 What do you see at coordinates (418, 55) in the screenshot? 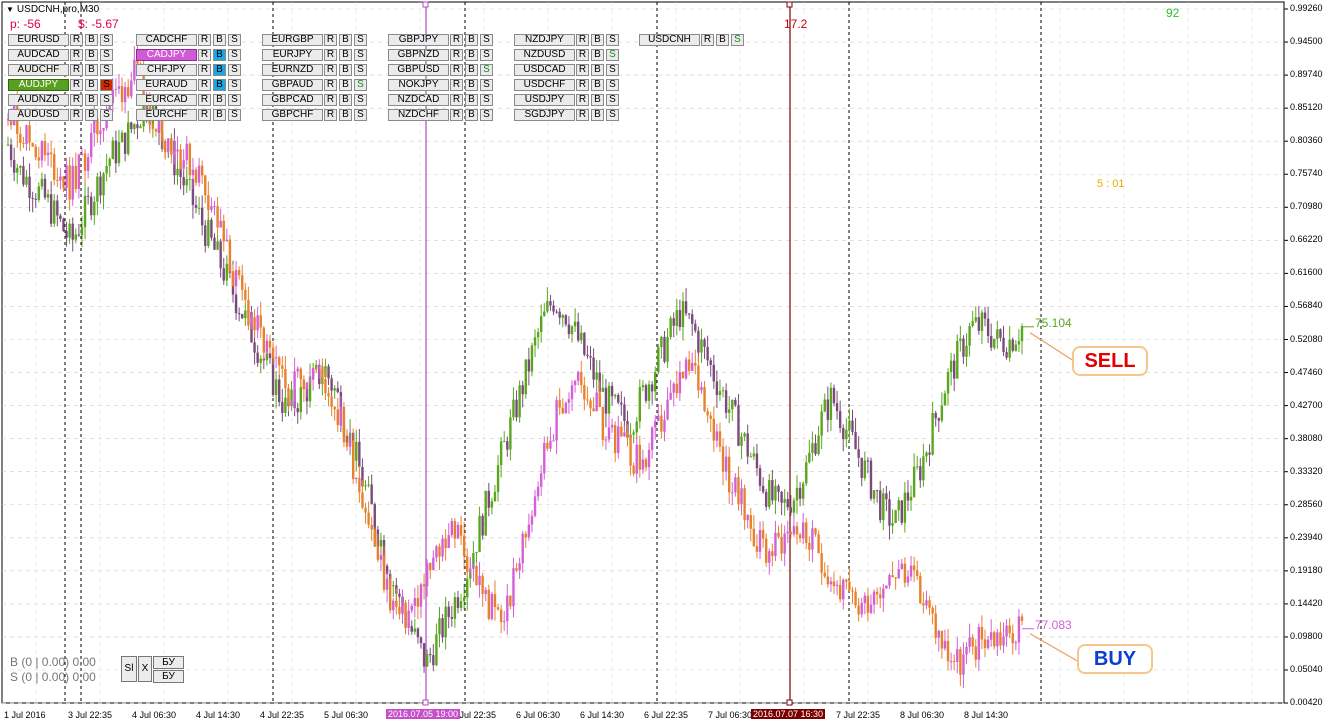
I see `symbol-button-gbpnzd: GBPNZD` at bounding box center [418, 55].